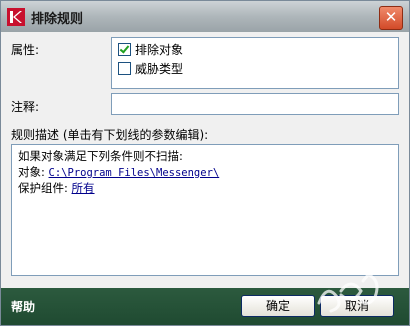 This screenshot has width=410, height=326. What do you see at coordinates (255, 104) in the screenshot?
I see `comment-input` at bounding box center [255, 104].